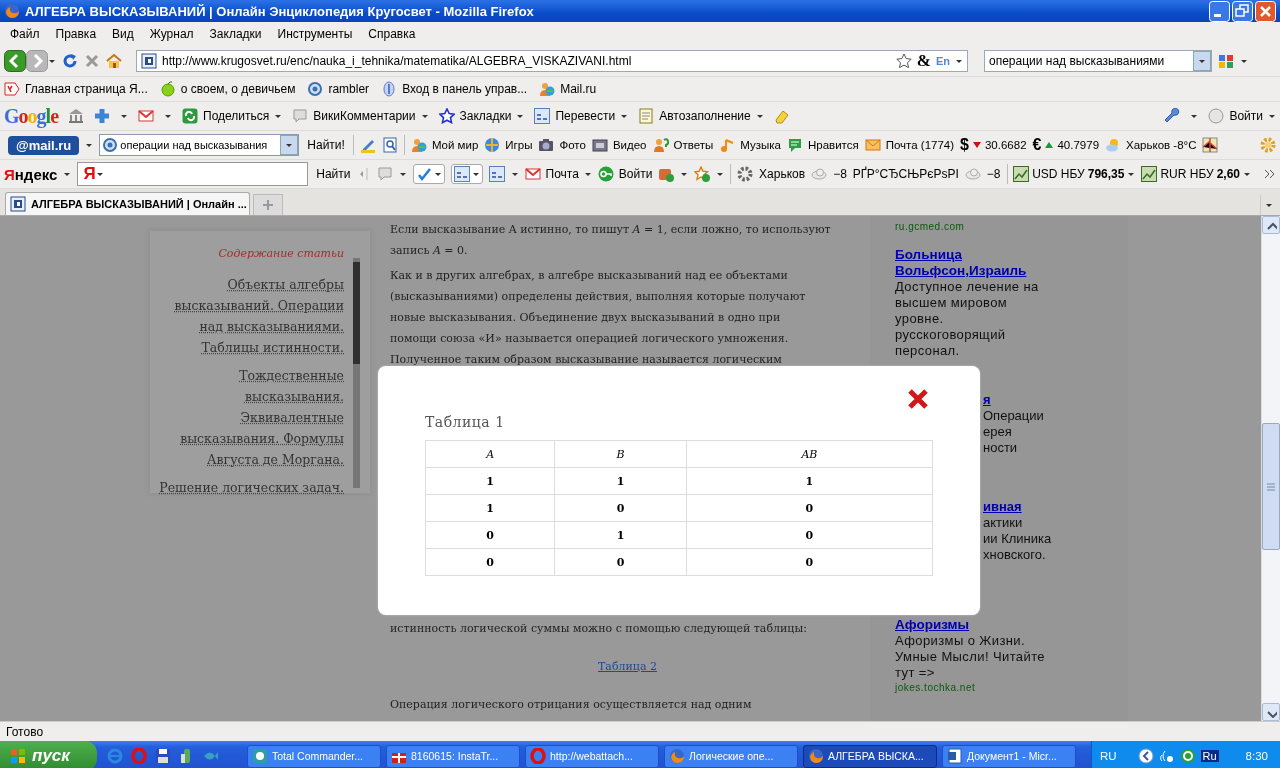  I want to click on article-paragraph: Операция логического отрицания осуществляется над одним, so click(571, 705).